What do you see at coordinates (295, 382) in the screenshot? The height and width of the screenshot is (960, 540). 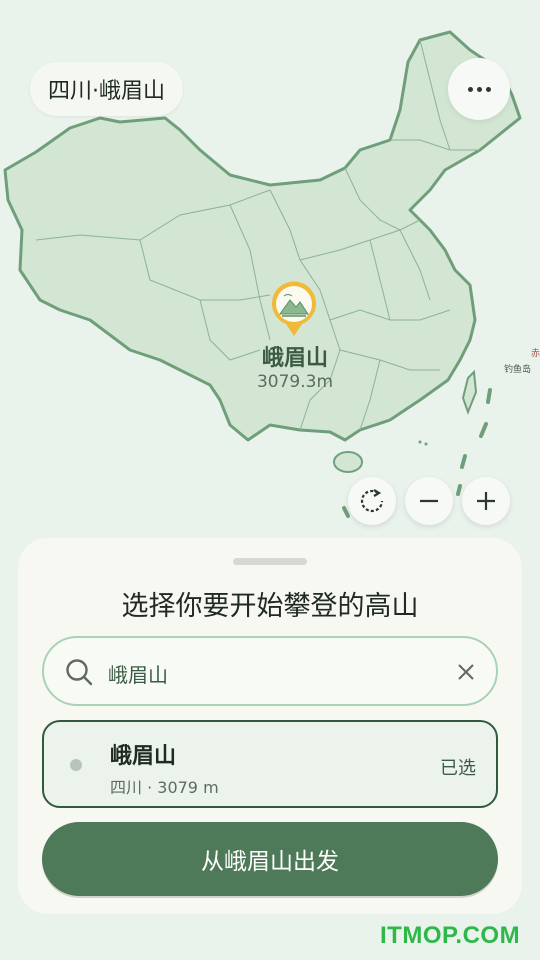 I see `map-mountain-height: 3079.3m` at bounding box center [295, 382].